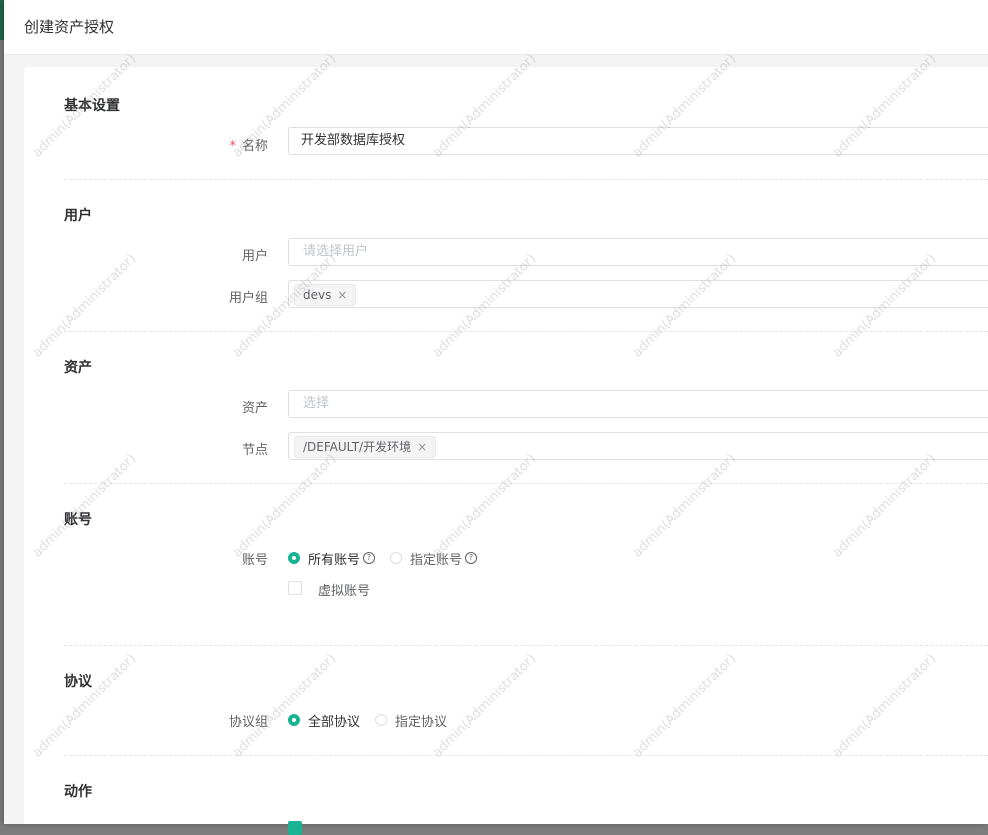 This screenshot has width=988, height=835. Describe the element at coordinates (254, 146) in the screenshot. I see `name-label: 名称` at that location.